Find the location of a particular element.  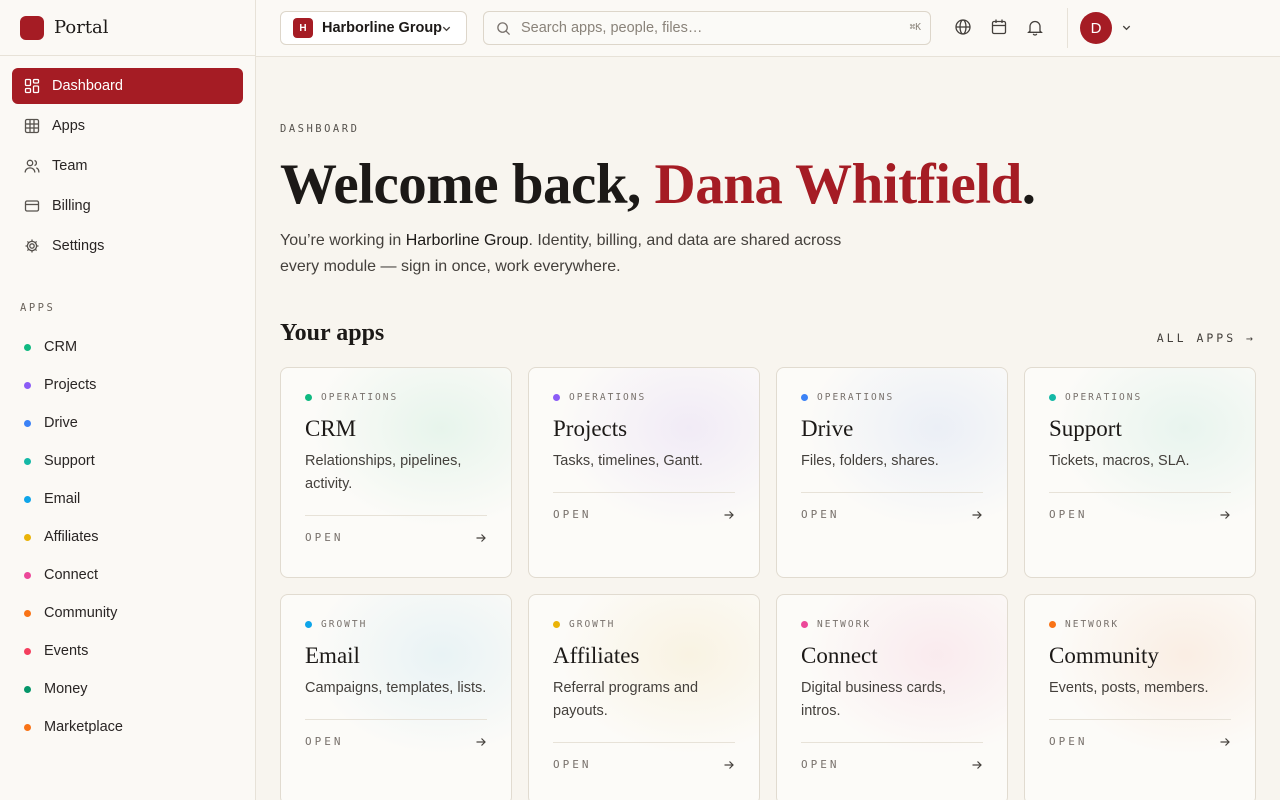

page-title: Welcome back, Dana Whitfield. is located at coordinates (768, 185).